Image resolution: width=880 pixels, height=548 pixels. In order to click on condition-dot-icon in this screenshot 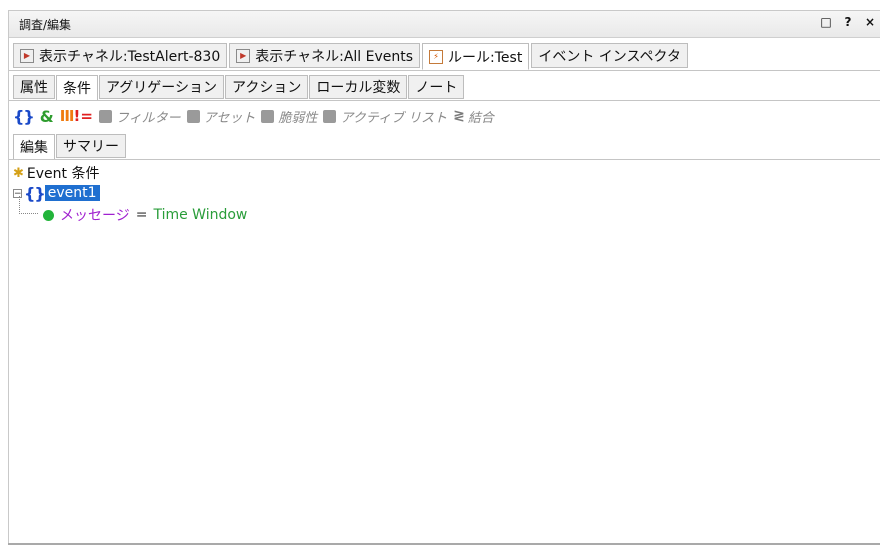, I will do `click(48, 215)`.